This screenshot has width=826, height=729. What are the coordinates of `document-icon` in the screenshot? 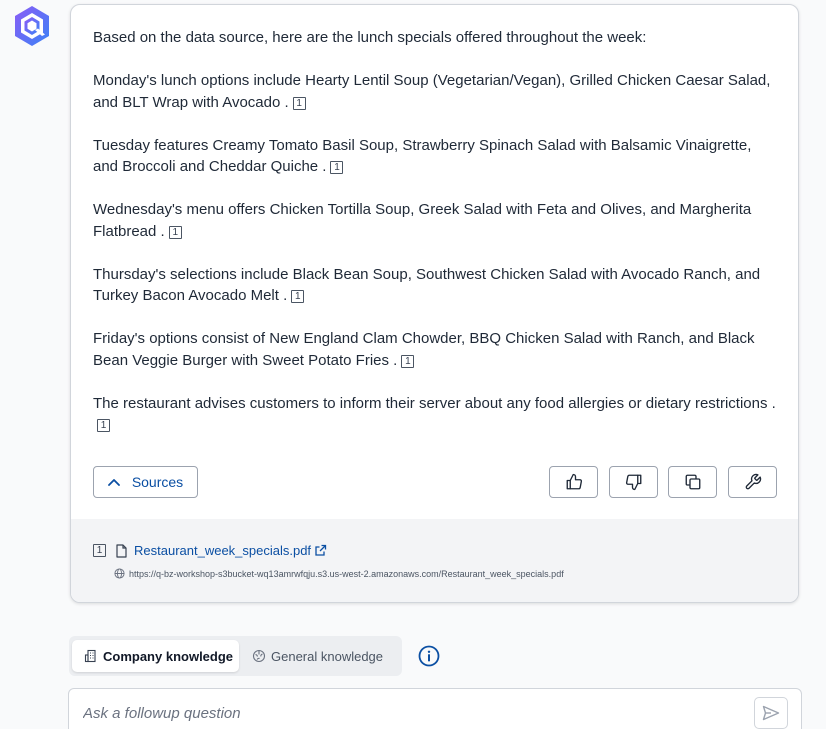 It's located at (121, 550).